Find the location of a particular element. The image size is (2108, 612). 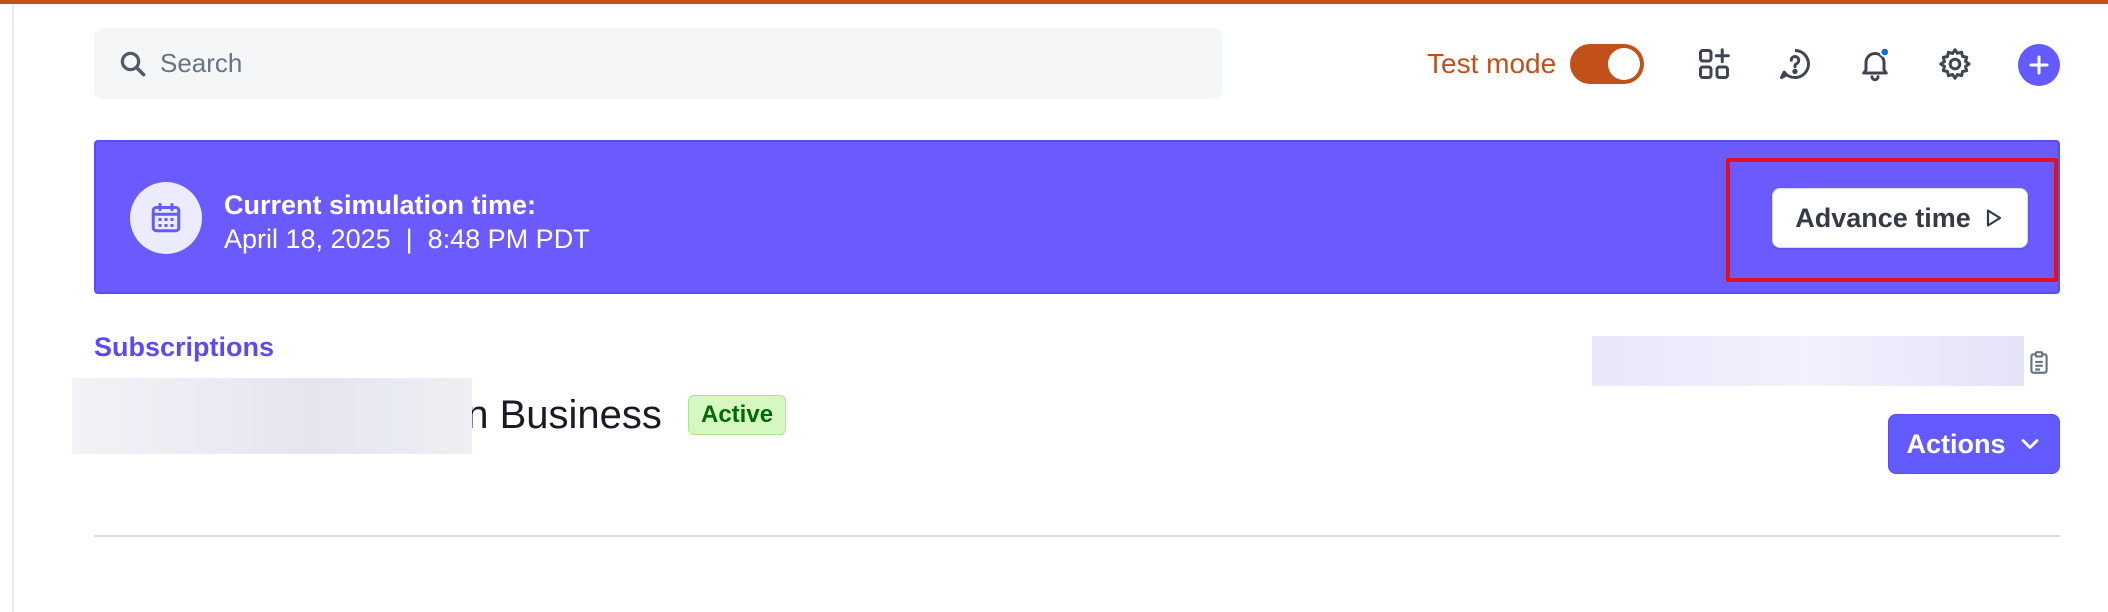

simulation-time-value: April 18, 2025 | 8:48 PM PDT is located at coordinates (407, 239).